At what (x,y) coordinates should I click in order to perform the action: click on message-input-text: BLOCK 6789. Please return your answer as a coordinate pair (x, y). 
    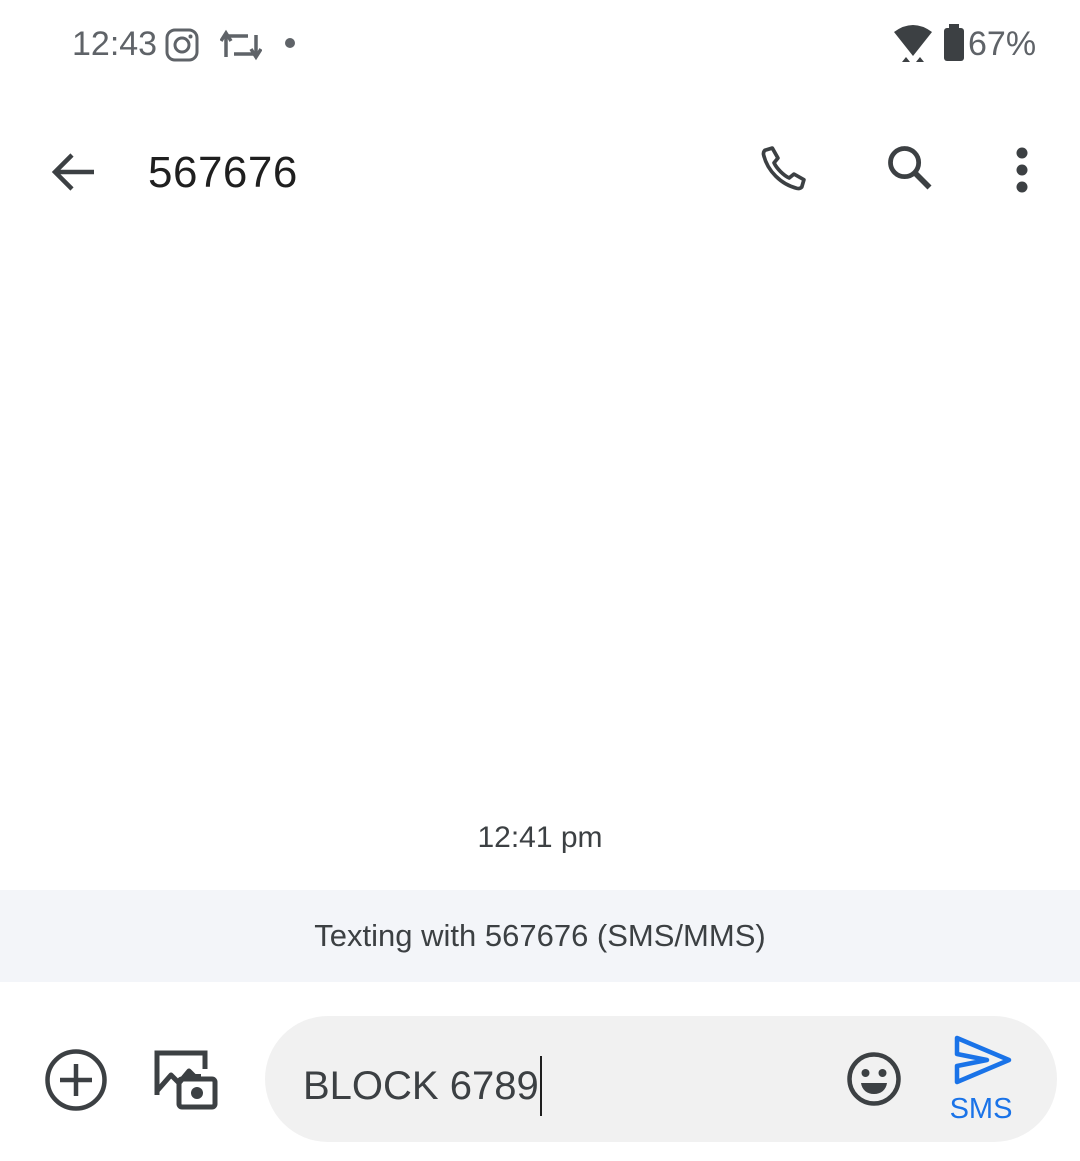
    Looking at the image, I should click on (421, 1086).